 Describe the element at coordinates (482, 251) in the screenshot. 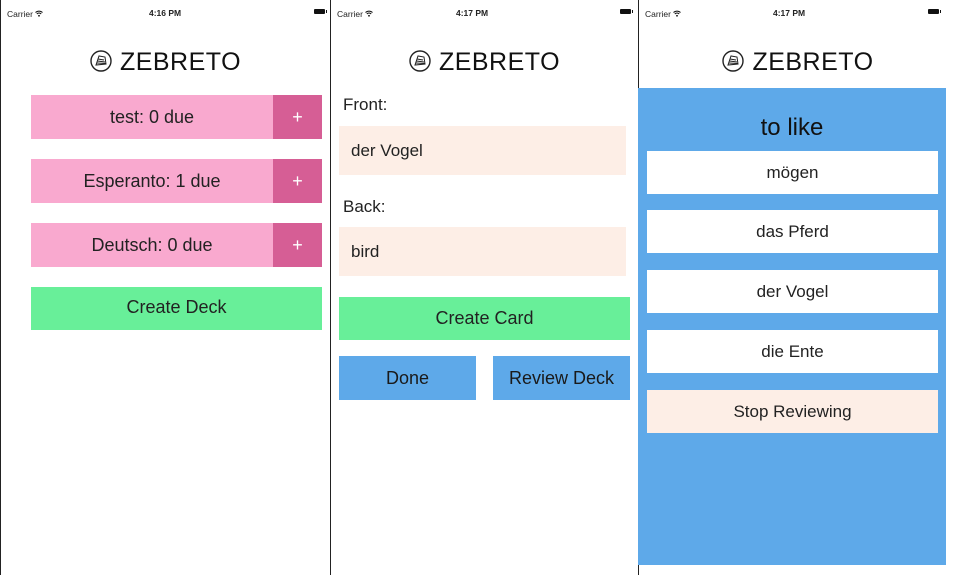

I see `back-field: bird` at that location.